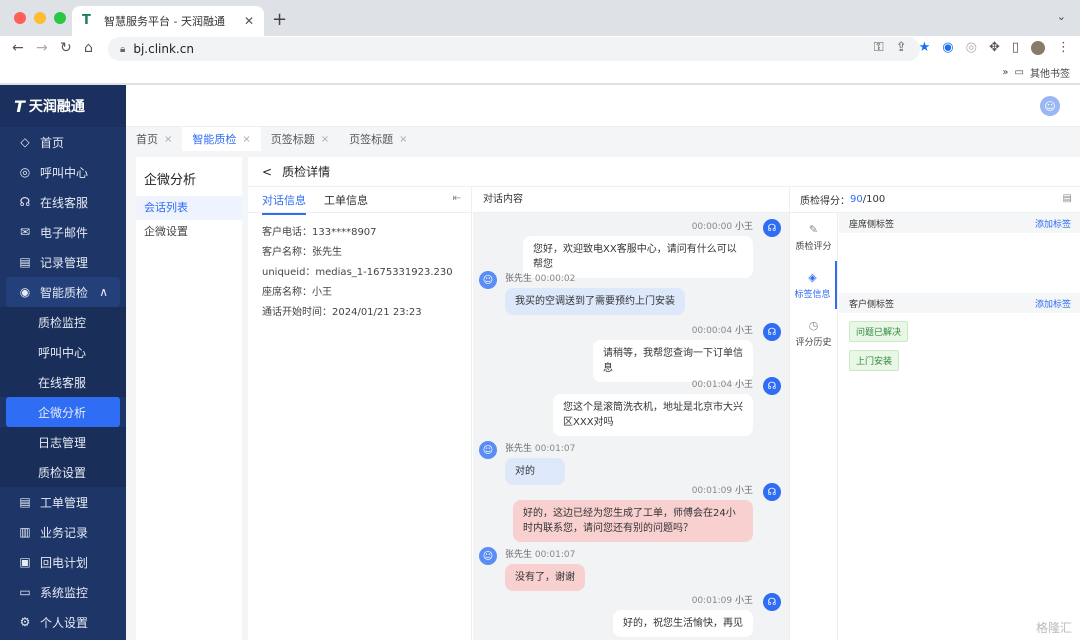  What do you see at coordinates (959, 223) in the screenshot?
I see `agent-tags-header: 座席侧标签 添加标签` at bounding box center [959, 223].